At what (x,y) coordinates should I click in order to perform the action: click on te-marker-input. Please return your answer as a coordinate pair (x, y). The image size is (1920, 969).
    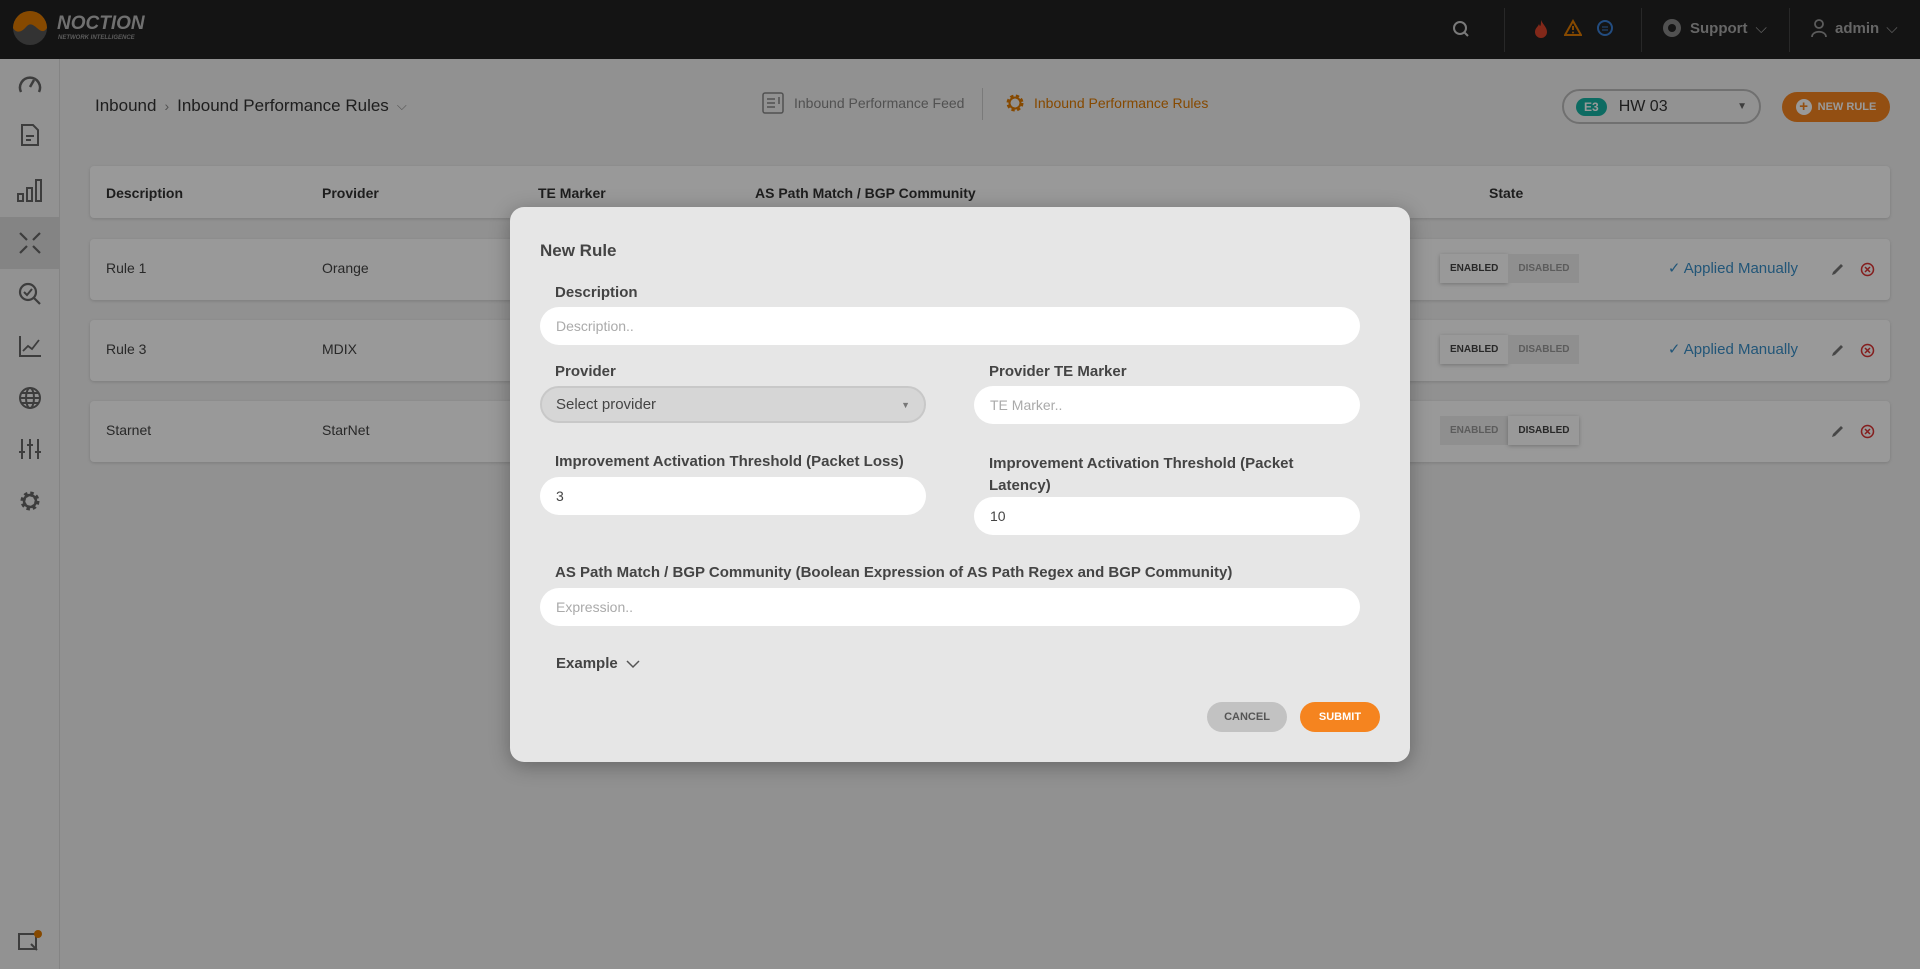
    Looking at the image, I should click on (1167, 405).